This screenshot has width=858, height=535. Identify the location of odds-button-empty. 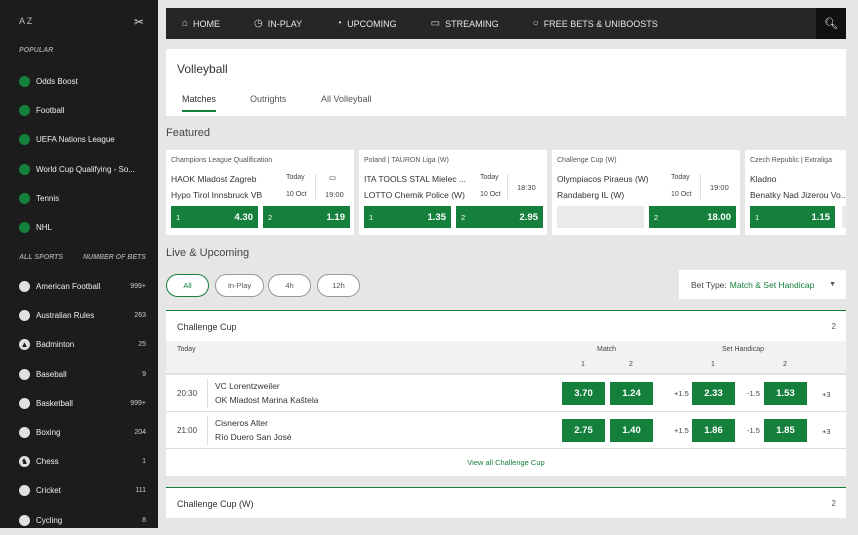
(844, 217).